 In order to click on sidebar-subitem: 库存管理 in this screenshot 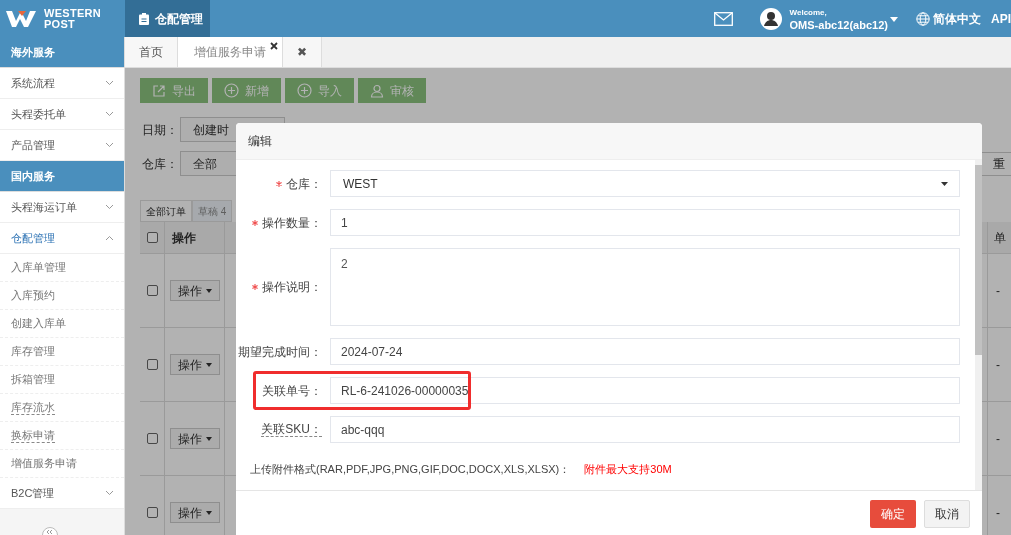, I will do `click(62, 352)`.